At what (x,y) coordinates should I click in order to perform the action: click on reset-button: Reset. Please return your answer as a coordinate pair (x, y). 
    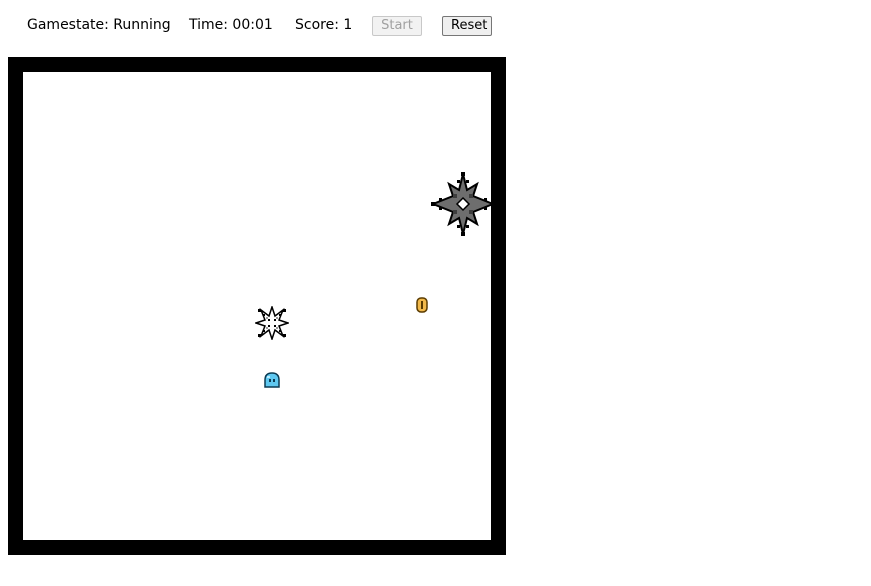
    Looking at the image, I should click on (467, 26).